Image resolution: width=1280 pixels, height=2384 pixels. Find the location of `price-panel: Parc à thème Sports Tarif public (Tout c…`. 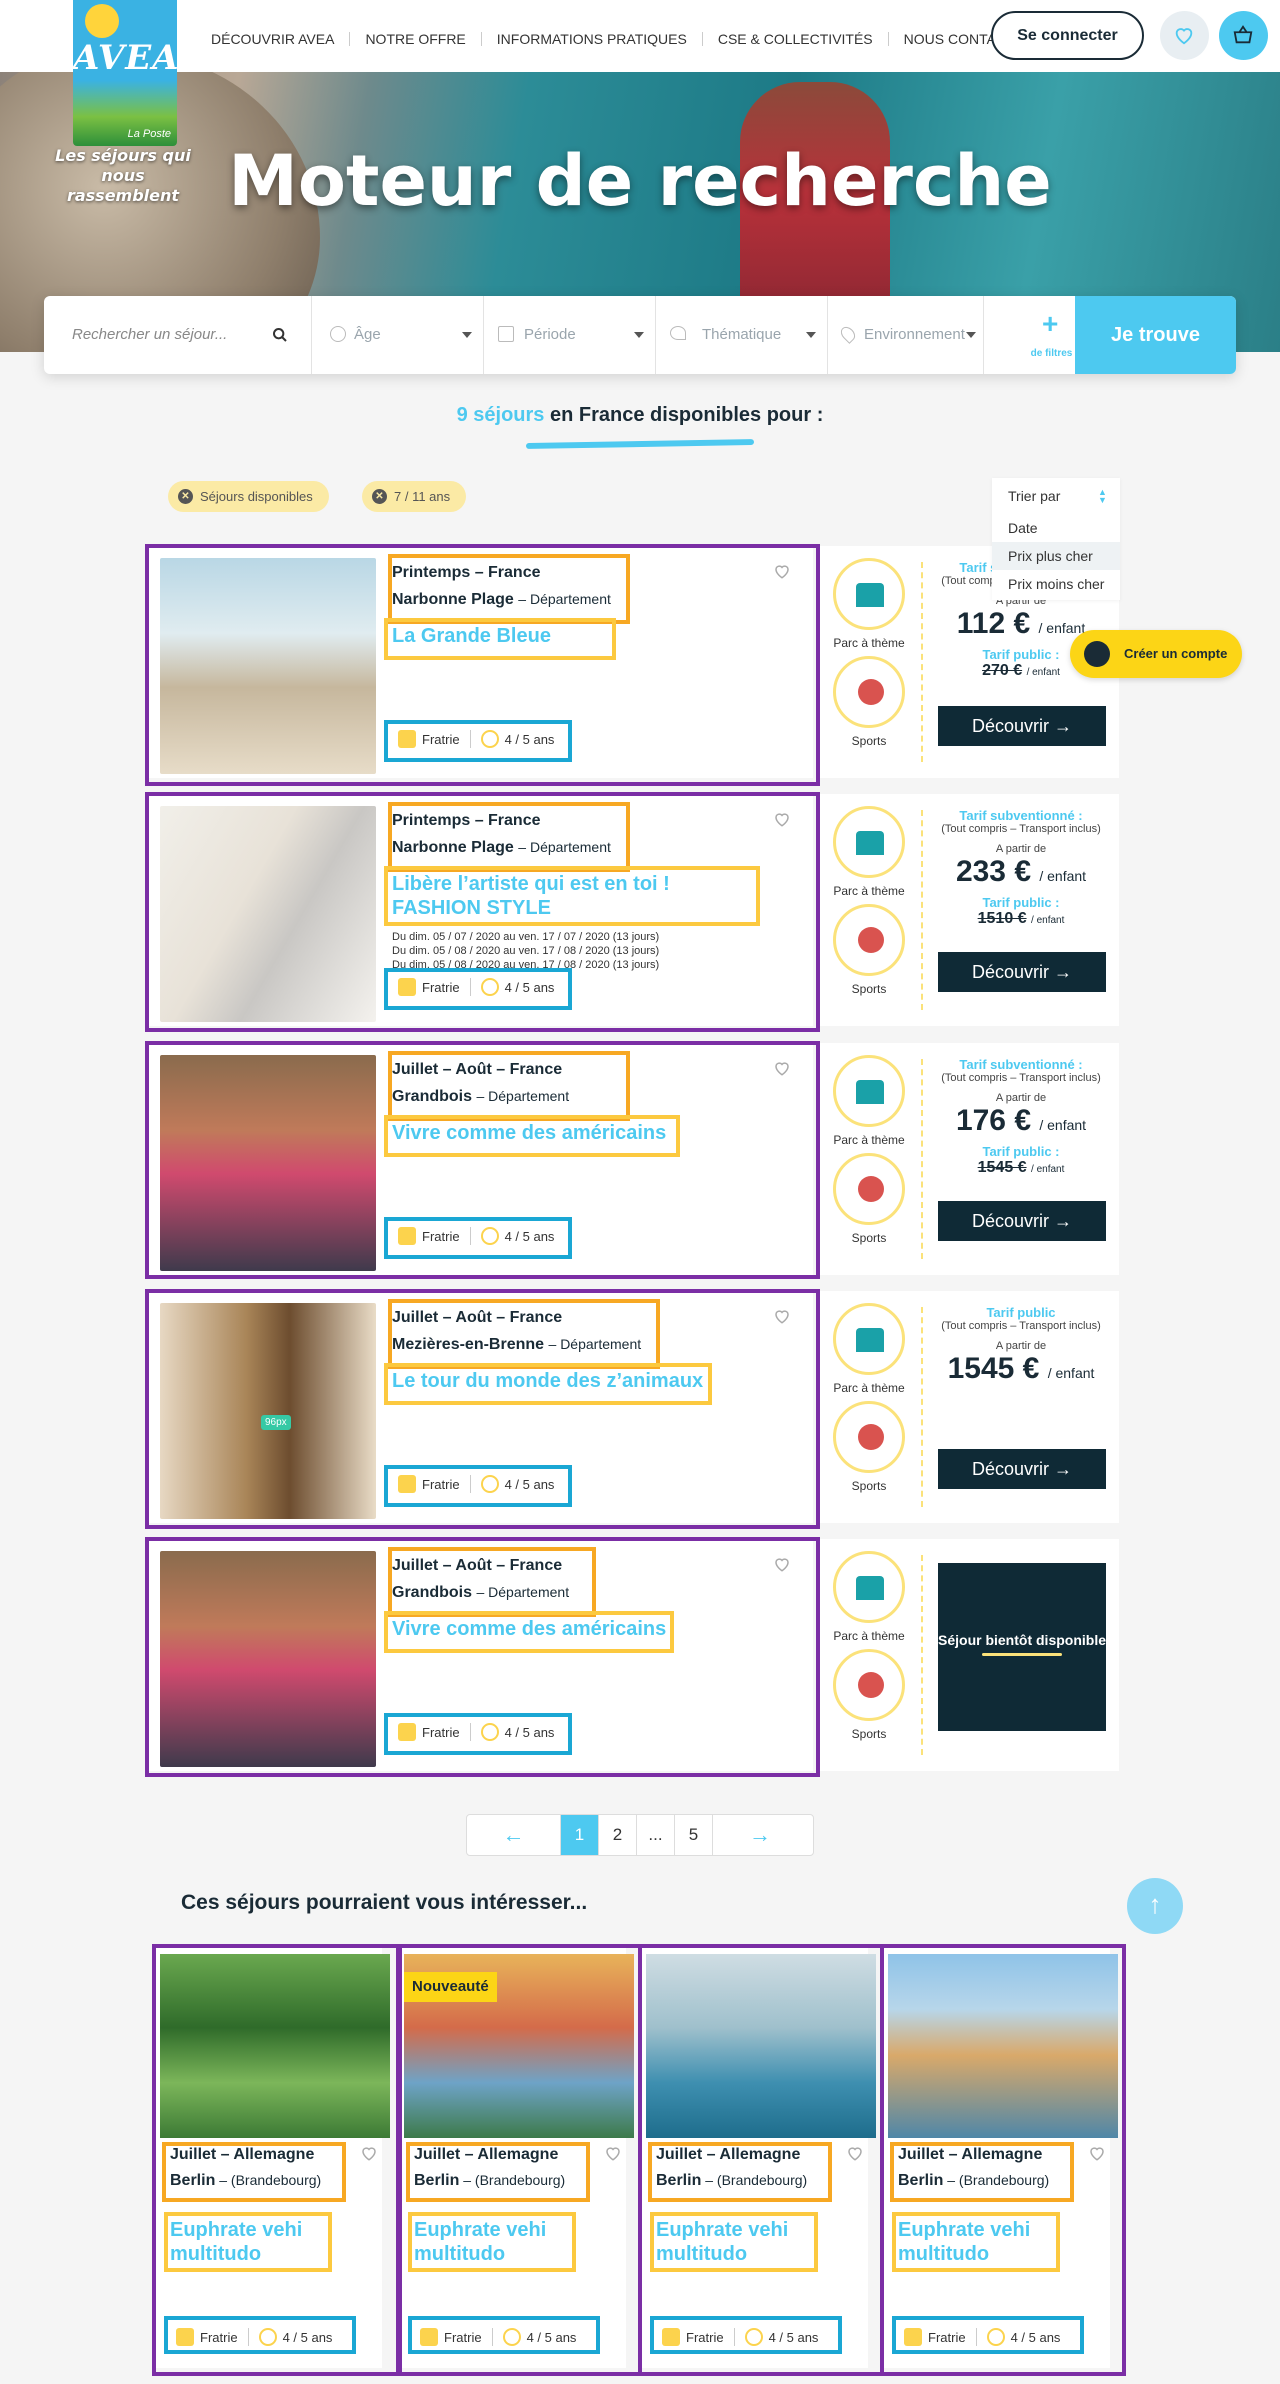

price-panel: Parc à thème Sports Tarif public (Tout c… is located at coordinates (968, 1407).